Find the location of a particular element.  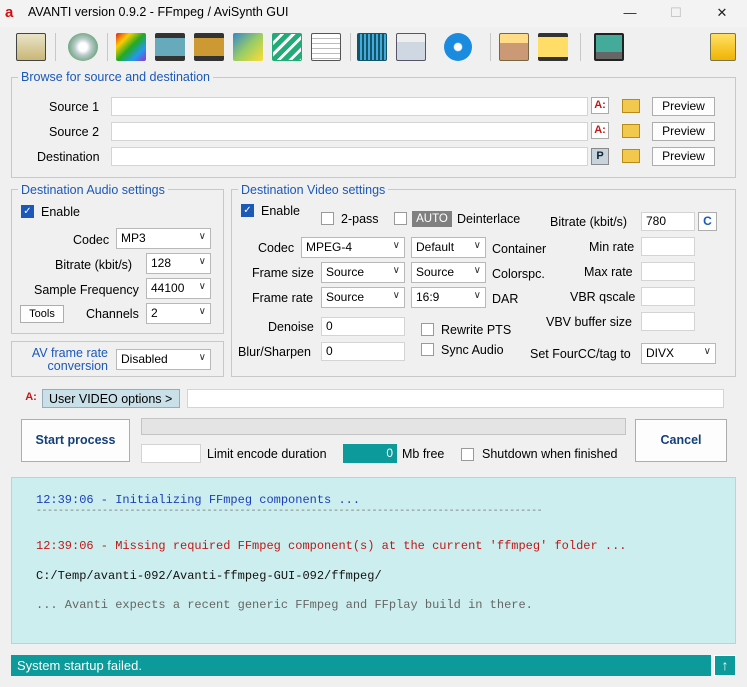

preview-source1-button: Preview is located at coordinates (683, 106).